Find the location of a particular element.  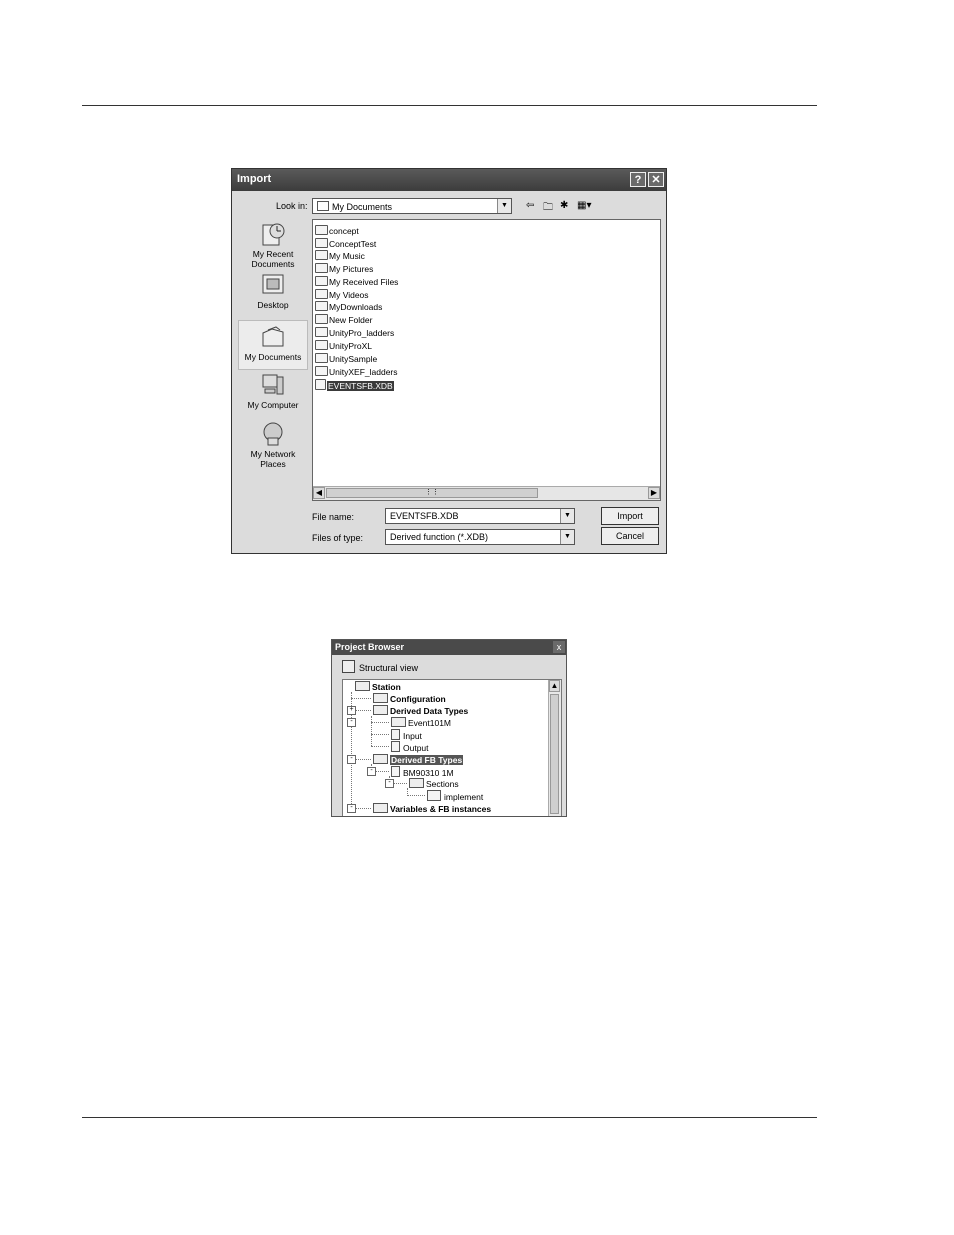

dialog-title-bar: Import ? ✕ is located at coordinates (449, 180).